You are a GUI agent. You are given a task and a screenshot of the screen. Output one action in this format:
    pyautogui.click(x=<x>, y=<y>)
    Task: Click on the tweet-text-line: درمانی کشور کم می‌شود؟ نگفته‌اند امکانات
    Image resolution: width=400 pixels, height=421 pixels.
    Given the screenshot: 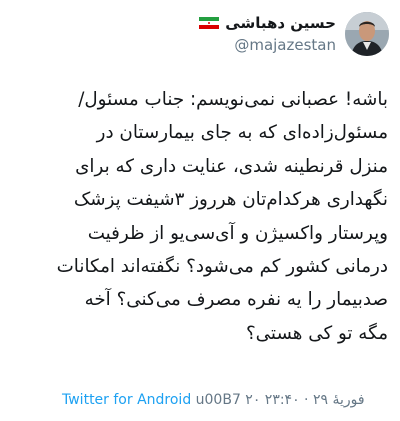 What is the action you would take?
    pyautogui.click(x=222, y=266)
    